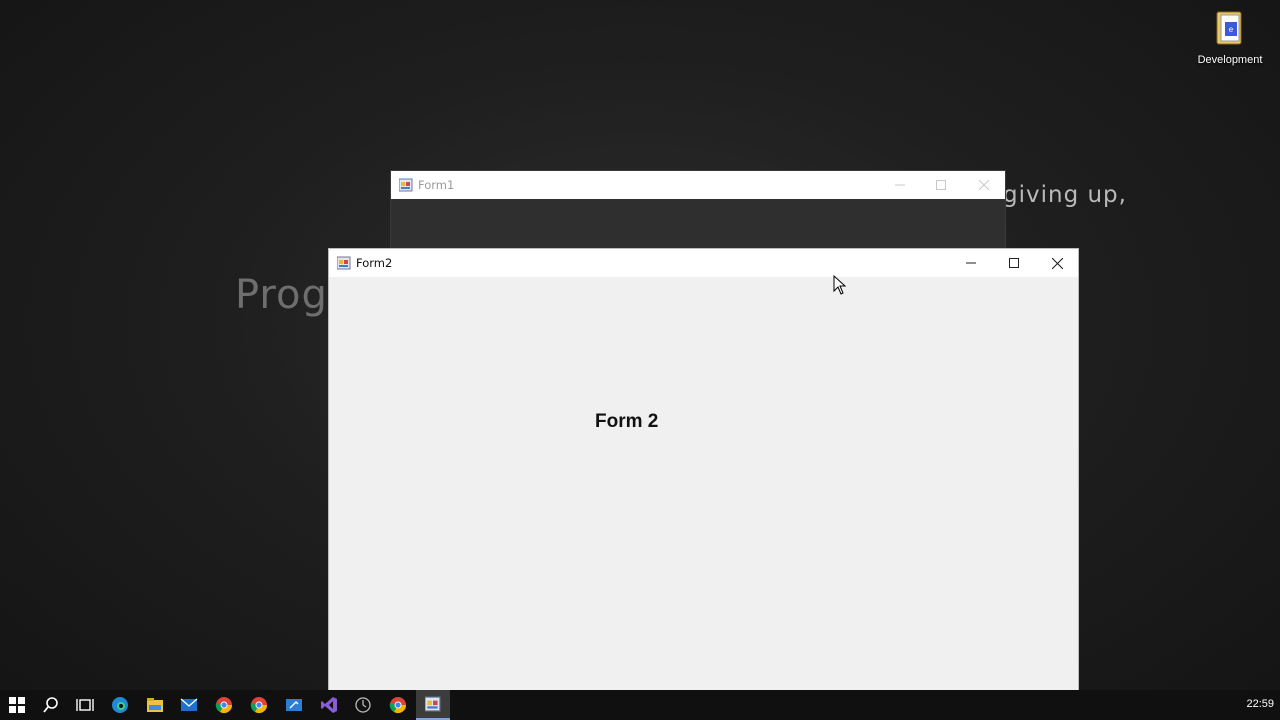 This screenshot has height=720, width=1280. Describe the element at coordinates (1230, 60) in the screenshot. I see `desktop-icon-label: Development` at that location.